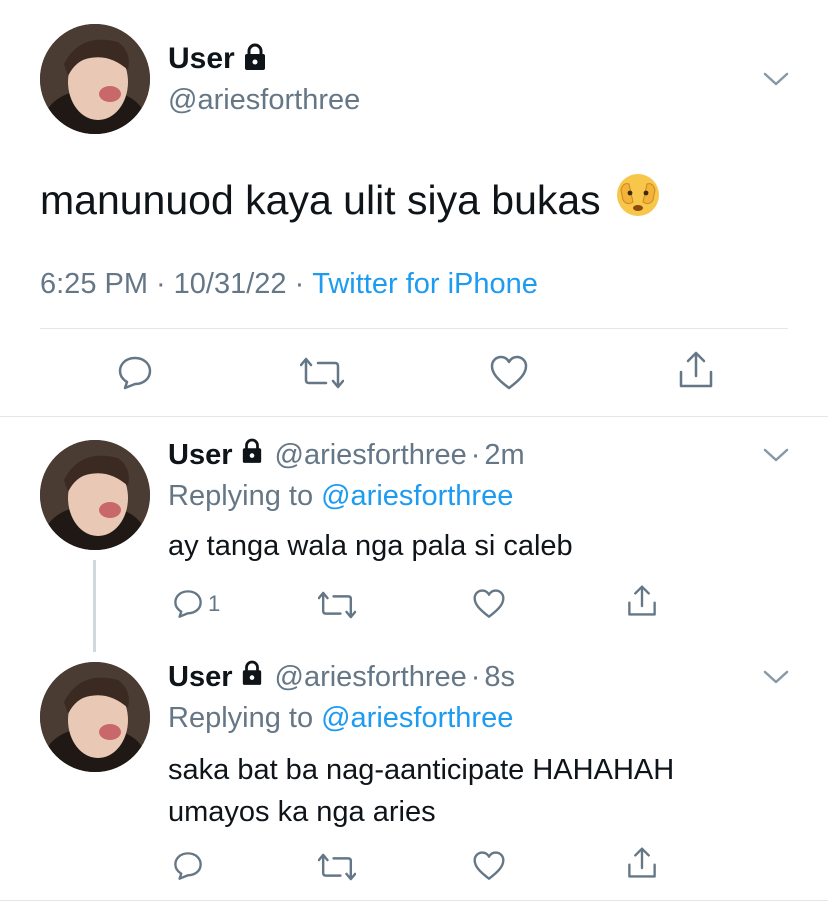 The image size is (828, 903). I want to click on reply-text: ay tanga wala nga pala si caleb, so click(370, 546).